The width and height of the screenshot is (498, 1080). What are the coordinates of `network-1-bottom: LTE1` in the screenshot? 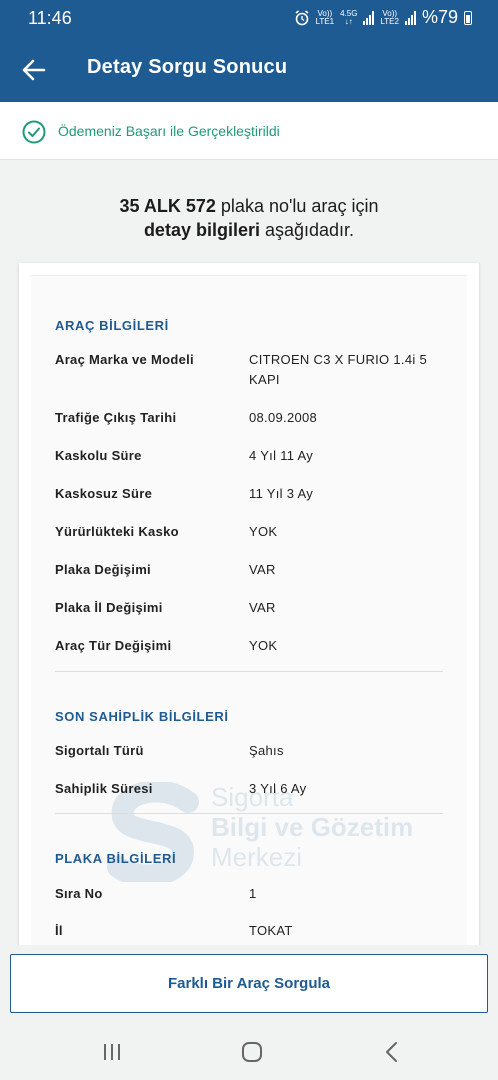 It's located at (325, 21).